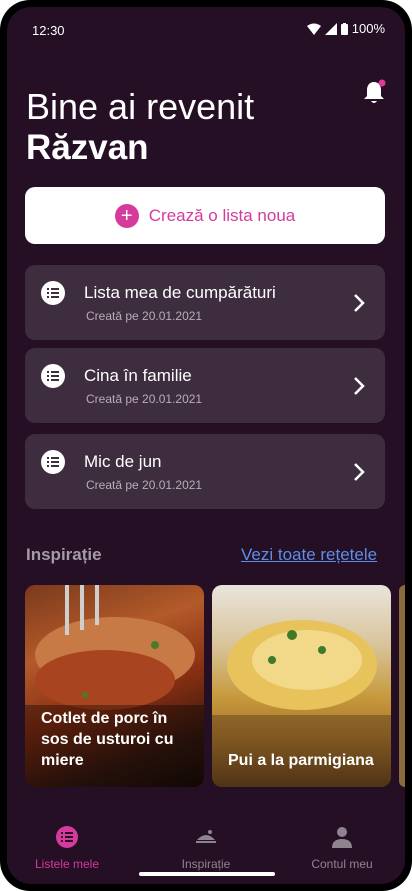 This screenshot has height=891, width=412. I want to click on status-time: 12:30, so click(48, 30).